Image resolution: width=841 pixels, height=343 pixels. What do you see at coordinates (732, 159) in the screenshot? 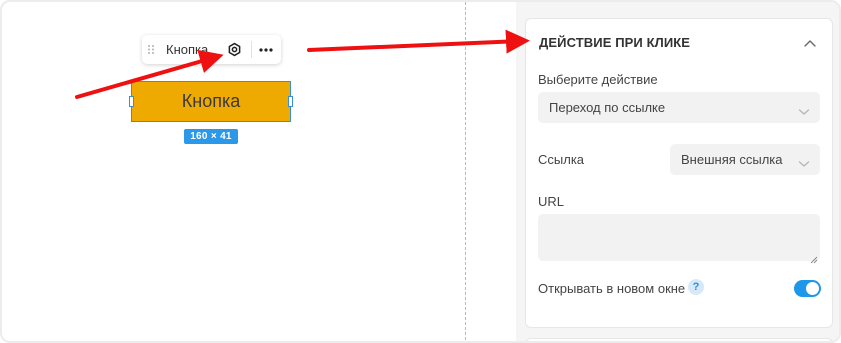
I see `link-type-value: Внешняя ссылка` at bounding box center [732, 159].